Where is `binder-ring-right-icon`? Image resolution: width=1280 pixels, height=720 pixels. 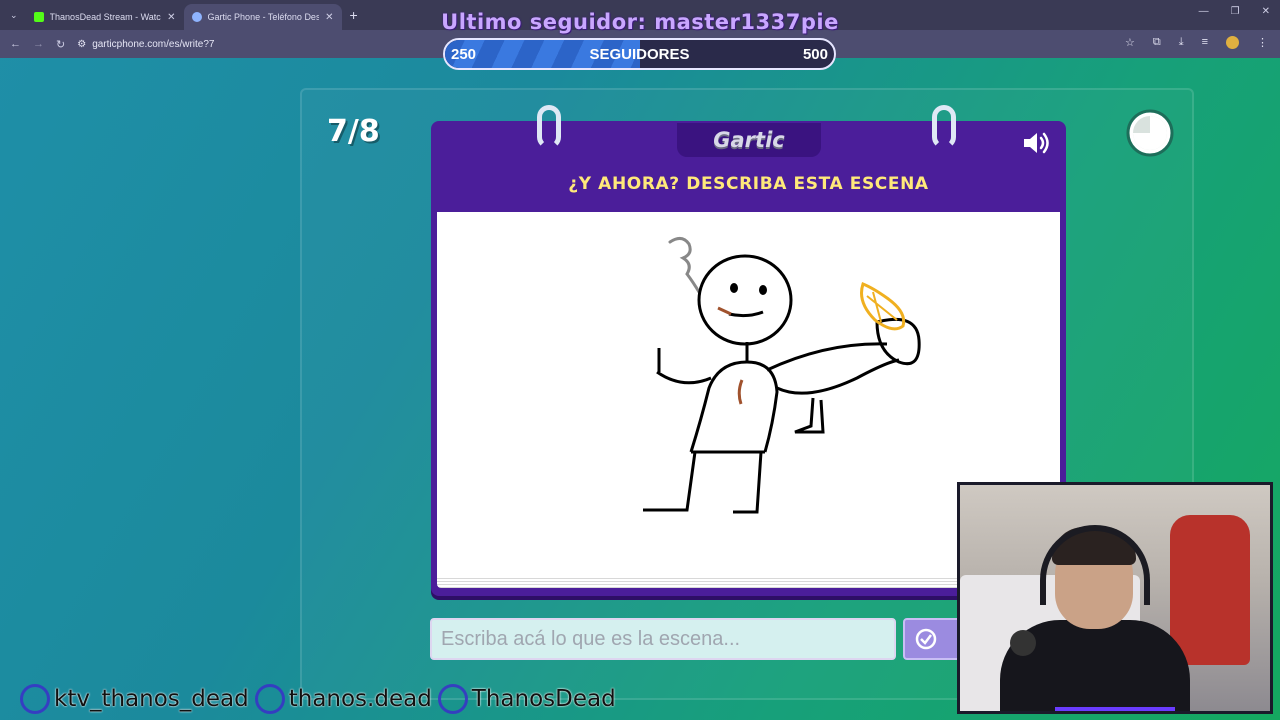
binder-ring-right-icon is located at coordinates (944, 127).